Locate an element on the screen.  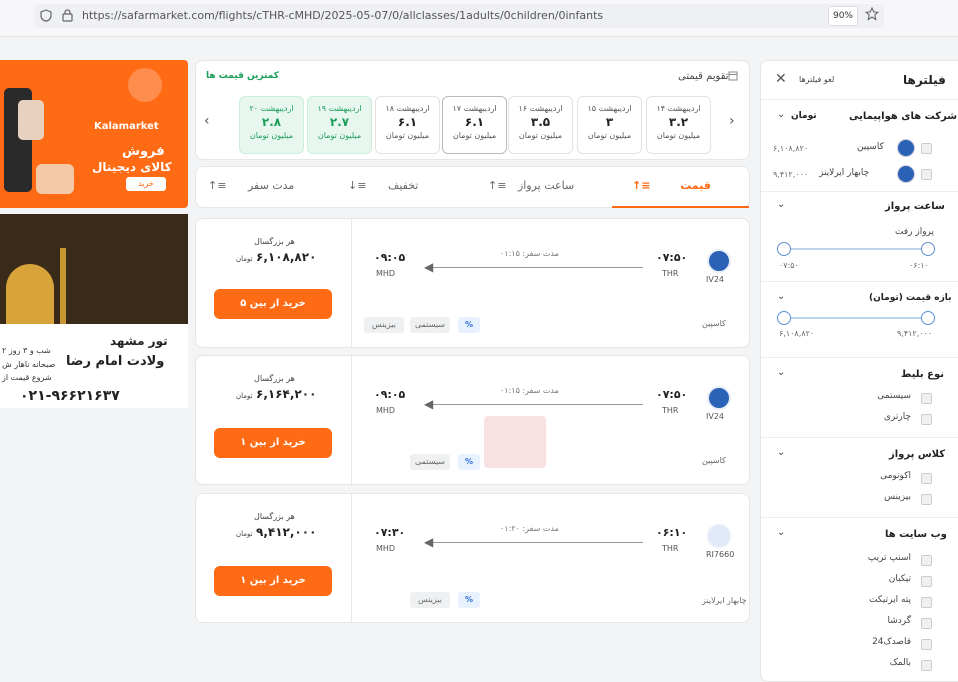
calendar-day: ۱۷ اردیبهشت ۶.۱ میلیون تومان is located at coordinates (474, 125).